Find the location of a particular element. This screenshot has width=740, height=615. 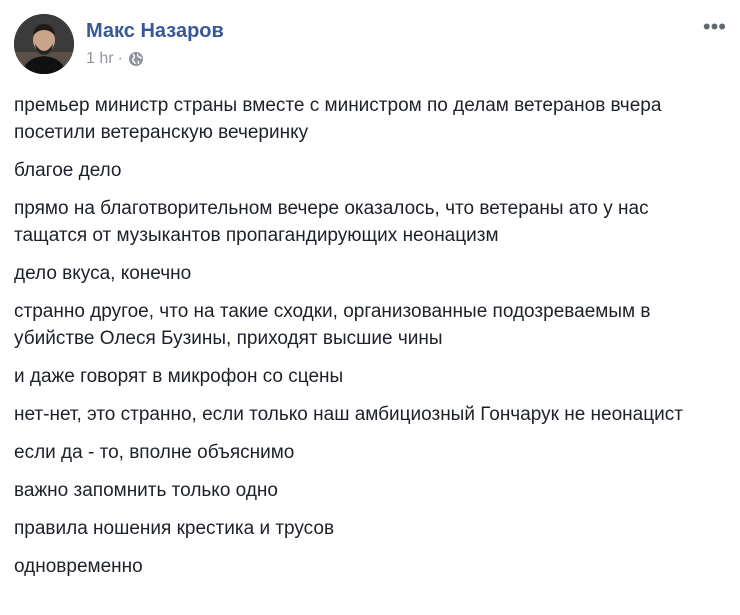

post-header: Макс Назаров 1 hr · ••• is located at coordinates (370, 45).